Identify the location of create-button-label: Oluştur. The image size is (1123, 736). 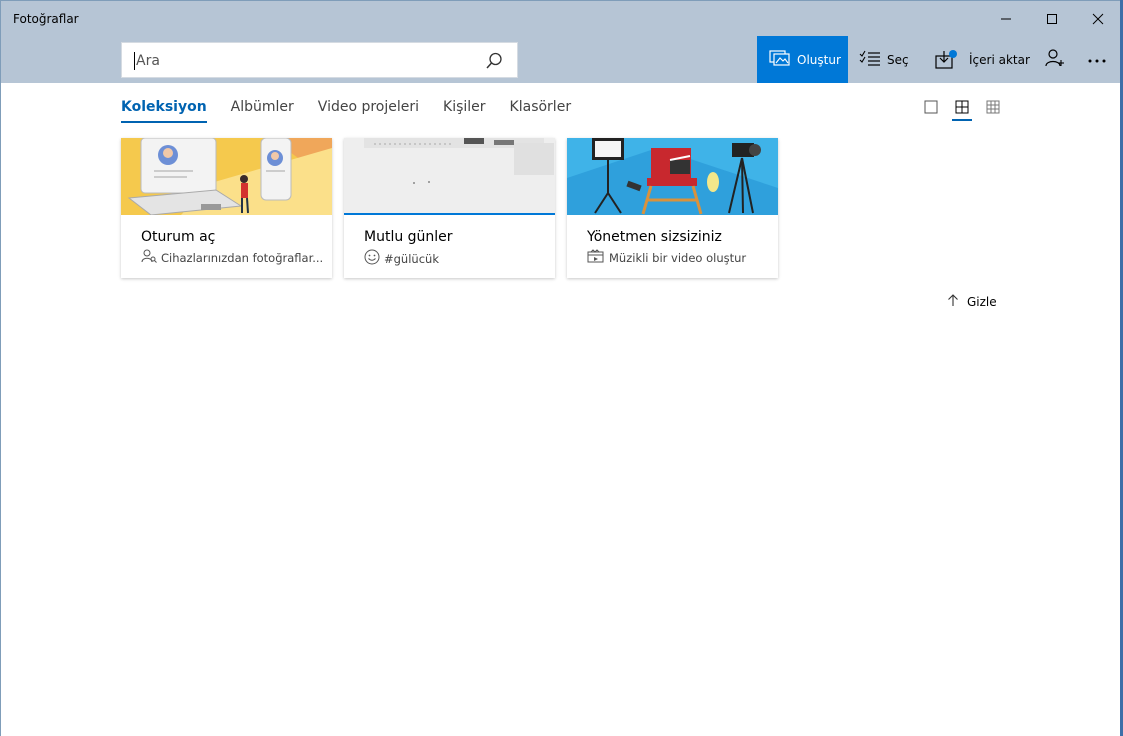
(819, 59).